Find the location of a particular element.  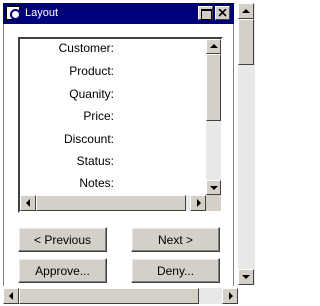

fields-scroll-right-button is located at coordinates (198, 203).